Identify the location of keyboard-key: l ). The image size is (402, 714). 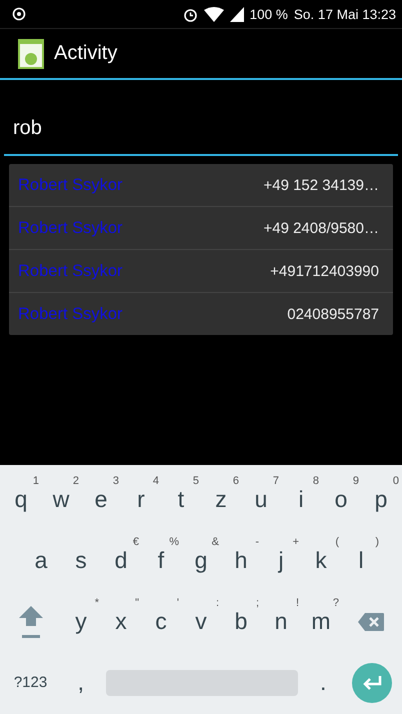
(361, 560).